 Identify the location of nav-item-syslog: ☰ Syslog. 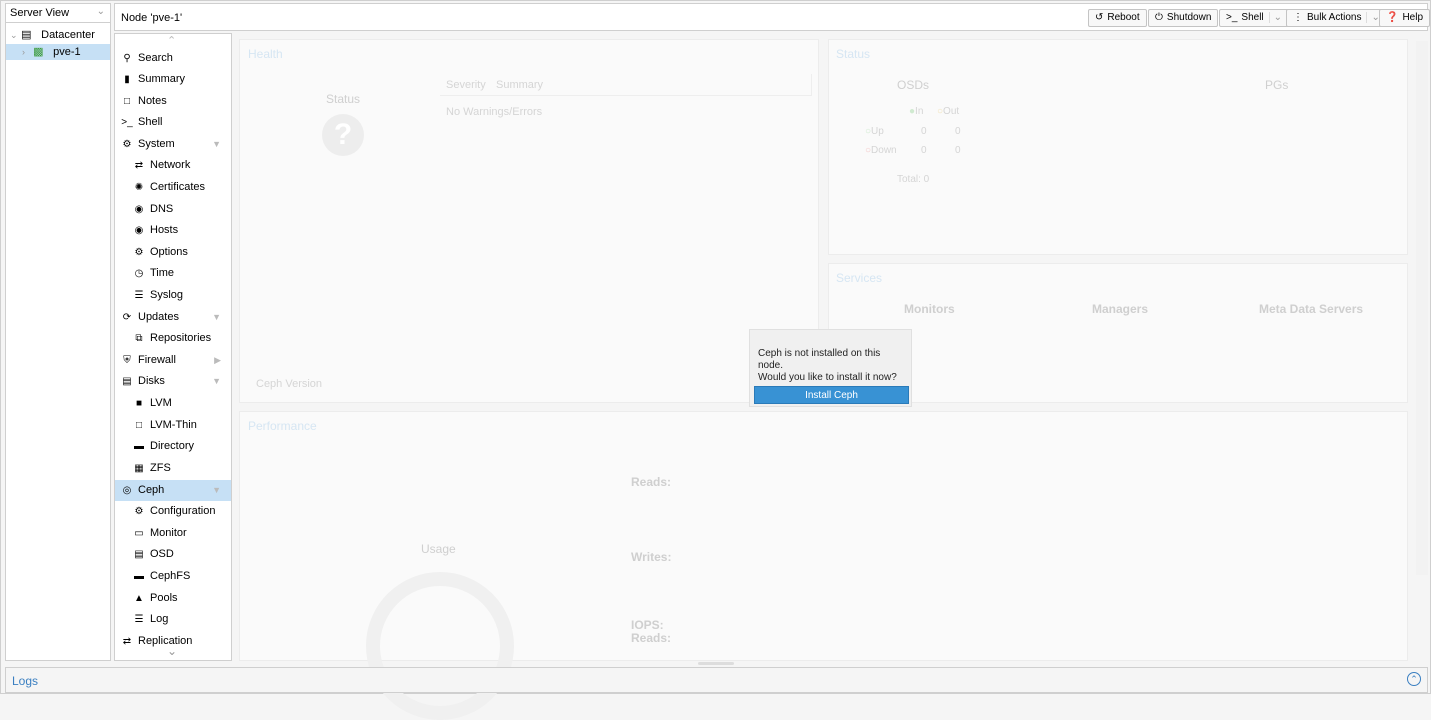
(173, 295).